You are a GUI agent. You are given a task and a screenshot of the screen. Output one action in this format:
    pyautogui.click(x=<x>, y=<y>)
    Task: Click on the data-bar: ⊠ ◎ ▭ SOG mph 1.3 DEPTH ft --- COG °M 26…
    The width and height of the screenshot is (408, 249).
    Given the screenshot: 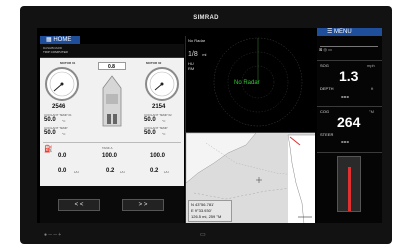 What is the action you would take?
    pyautogui.click(x=349, y=129)
    